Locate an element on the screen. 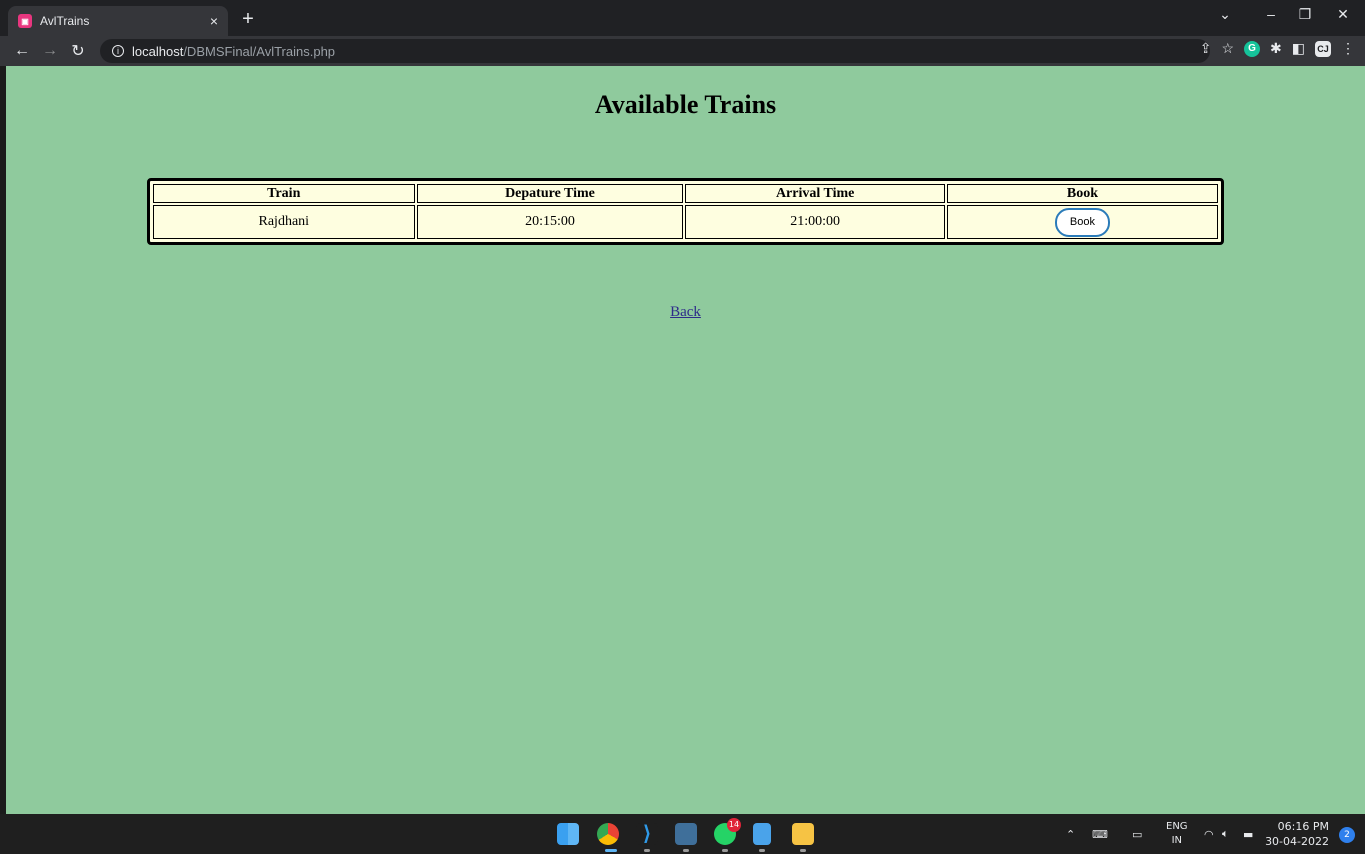 This screenshot has height=854, width=1365. windows-start-icon is located at coordinates (568, 834).